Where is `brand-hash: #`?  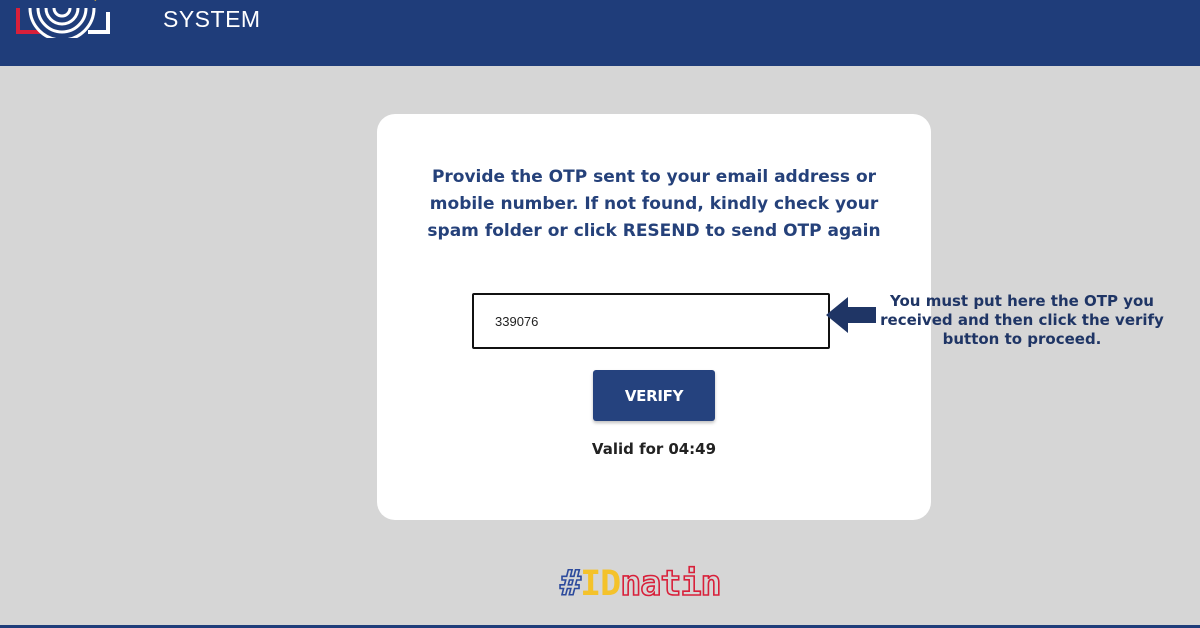 brand-hash: # is located at coordinates (570, 584).